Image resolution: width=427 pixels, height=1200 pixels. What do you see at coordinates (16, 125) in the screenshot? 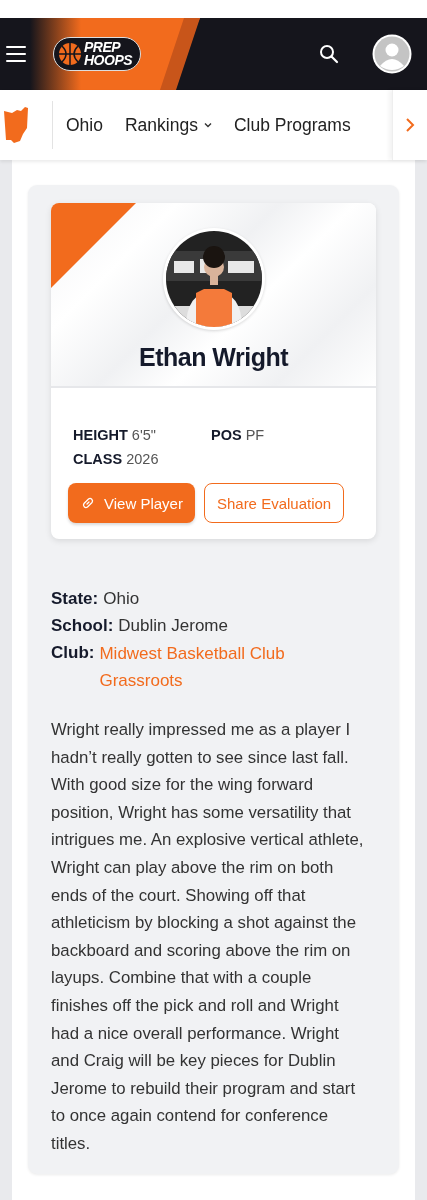
I see `state-map-icon` at bounding box center [16, 125].